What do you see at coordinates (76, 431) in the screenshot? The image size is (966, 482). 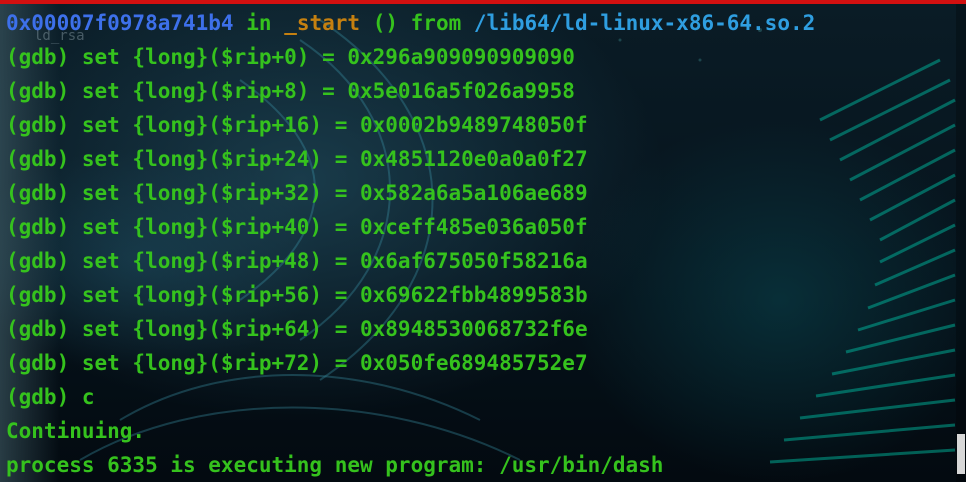 I see `output-line: Continuing.` at bounding box center [76, 431].